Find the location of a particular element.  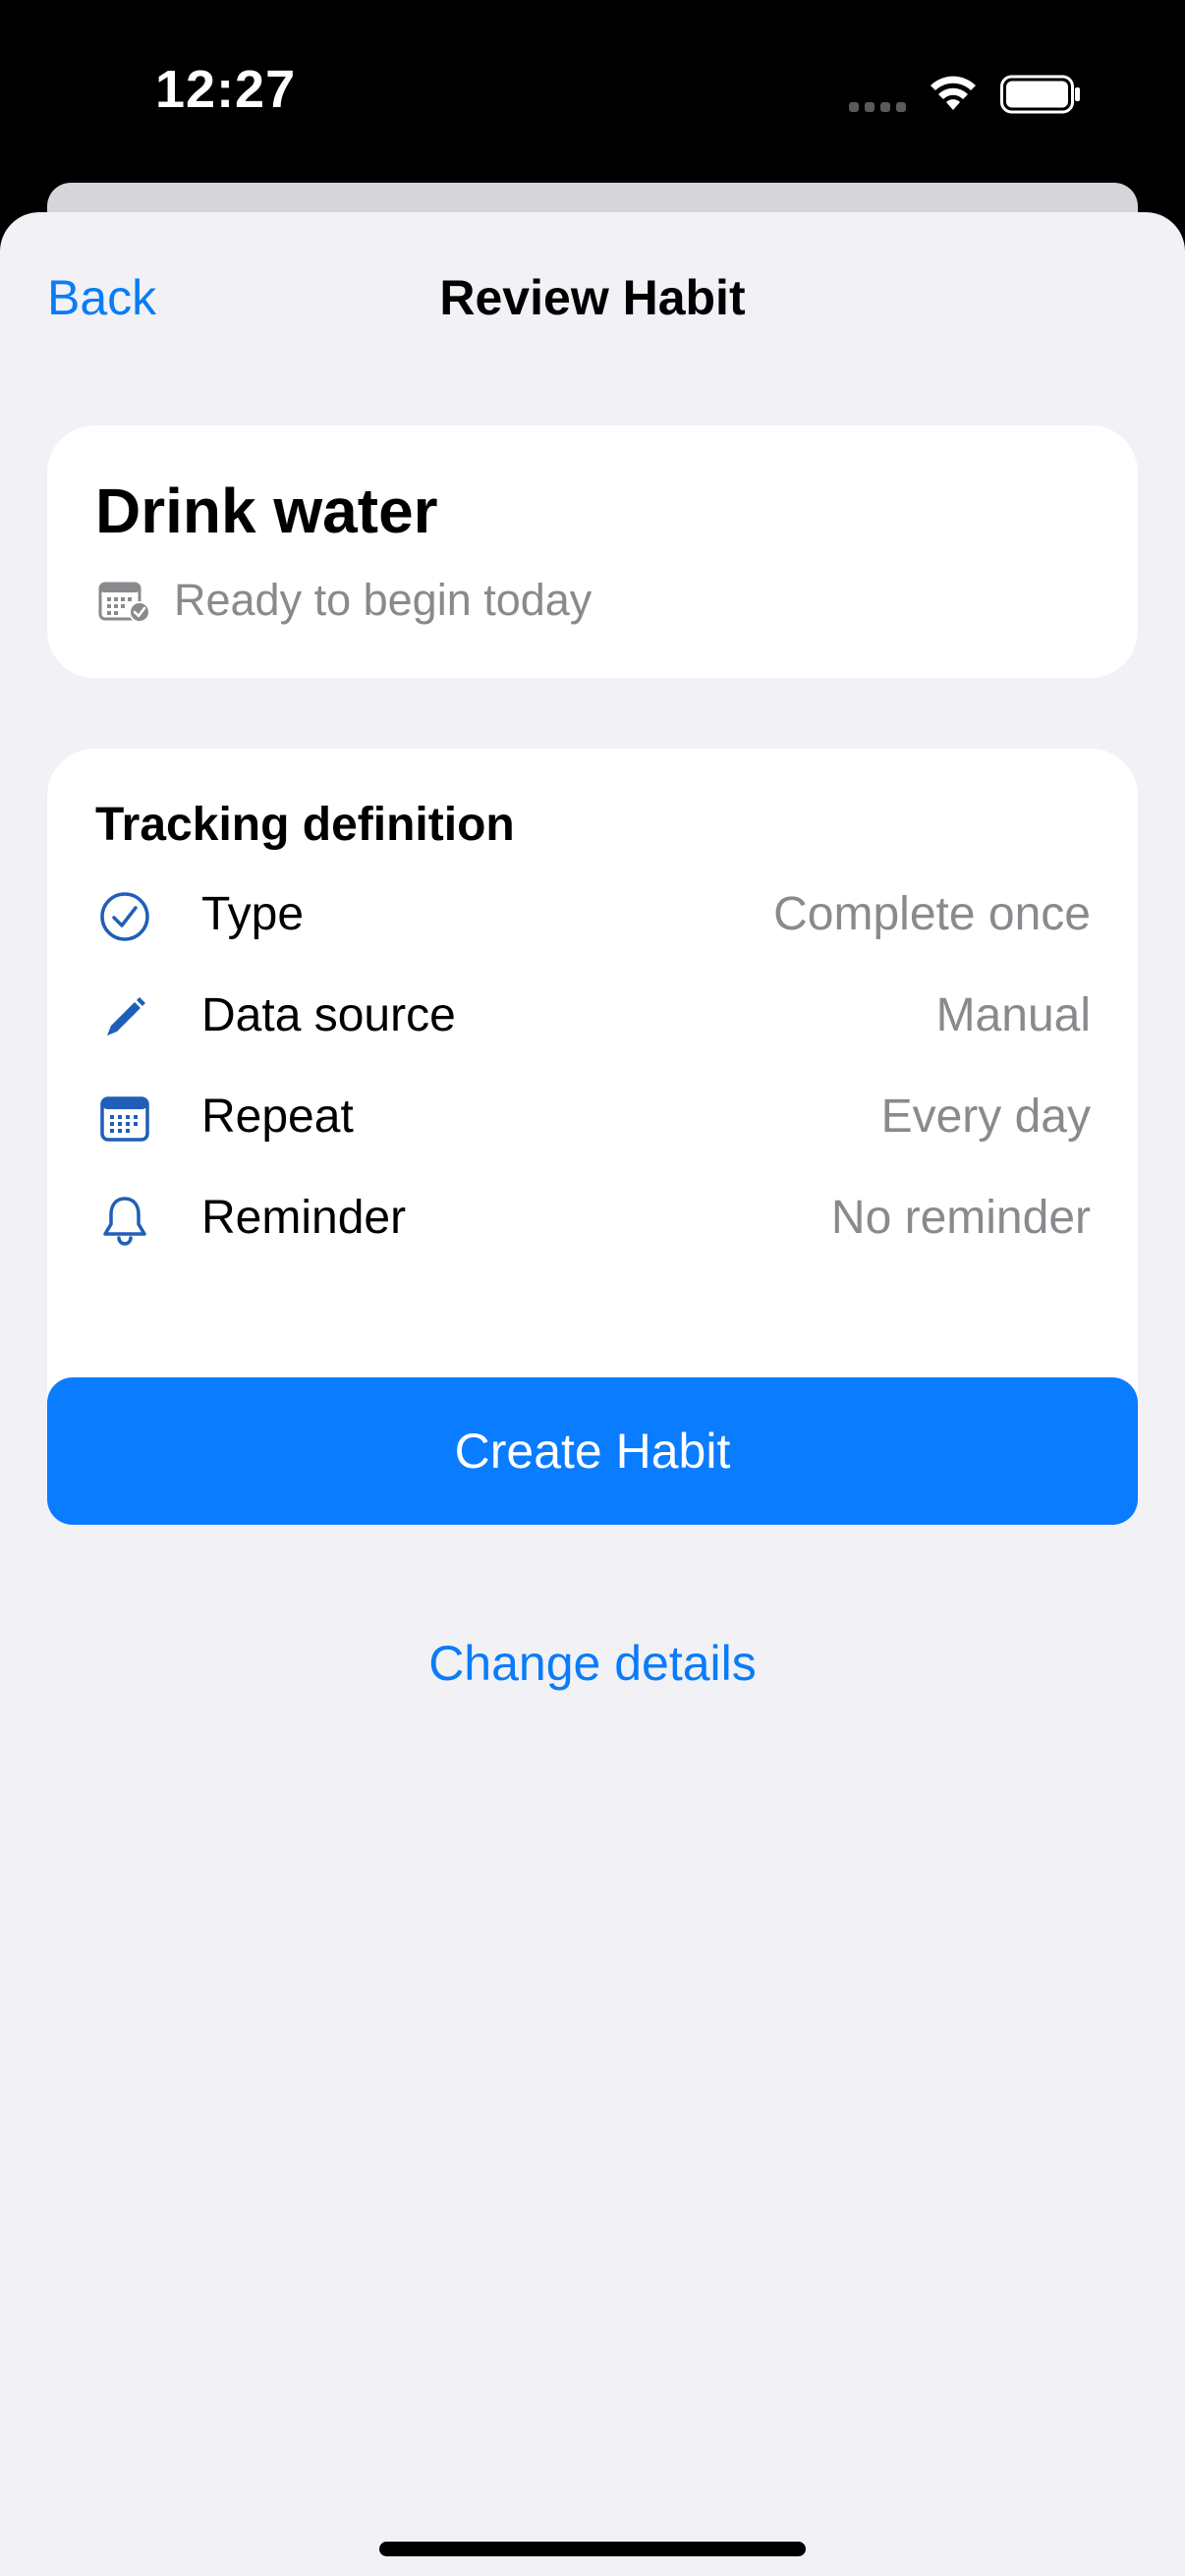

battery-icon is located at coordinates (1040, 94).